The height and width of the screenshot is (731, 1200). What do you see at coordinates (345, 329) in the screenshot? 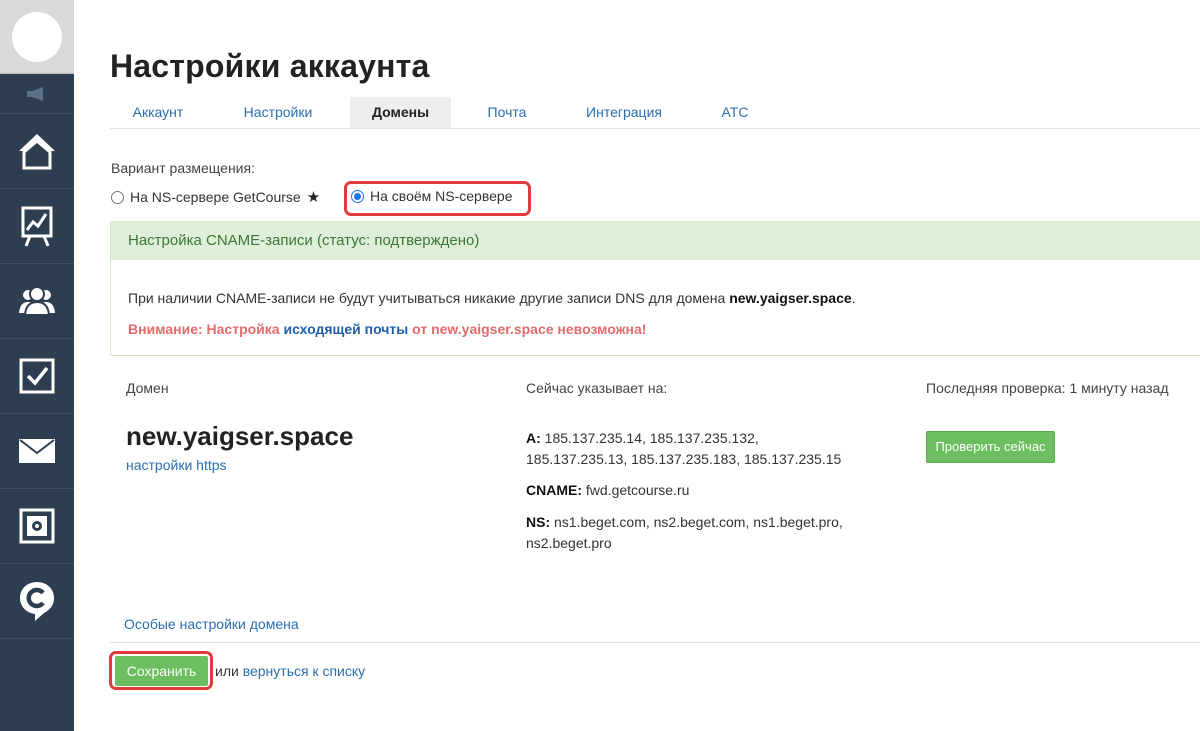
I see `outgoing-mail-link: исходящей почты` at bounding box center [345, 329].